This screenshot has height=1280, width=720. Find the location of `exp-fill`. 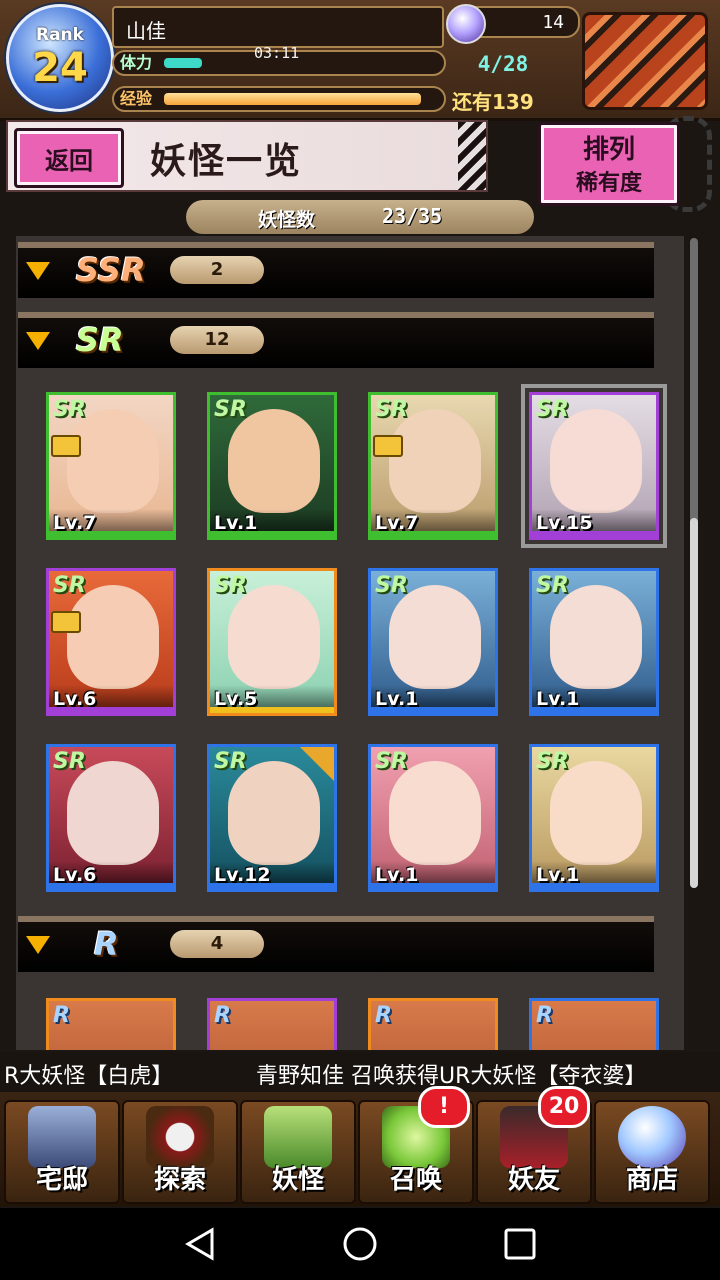

exp-fill is located at coordinates (292, 99).